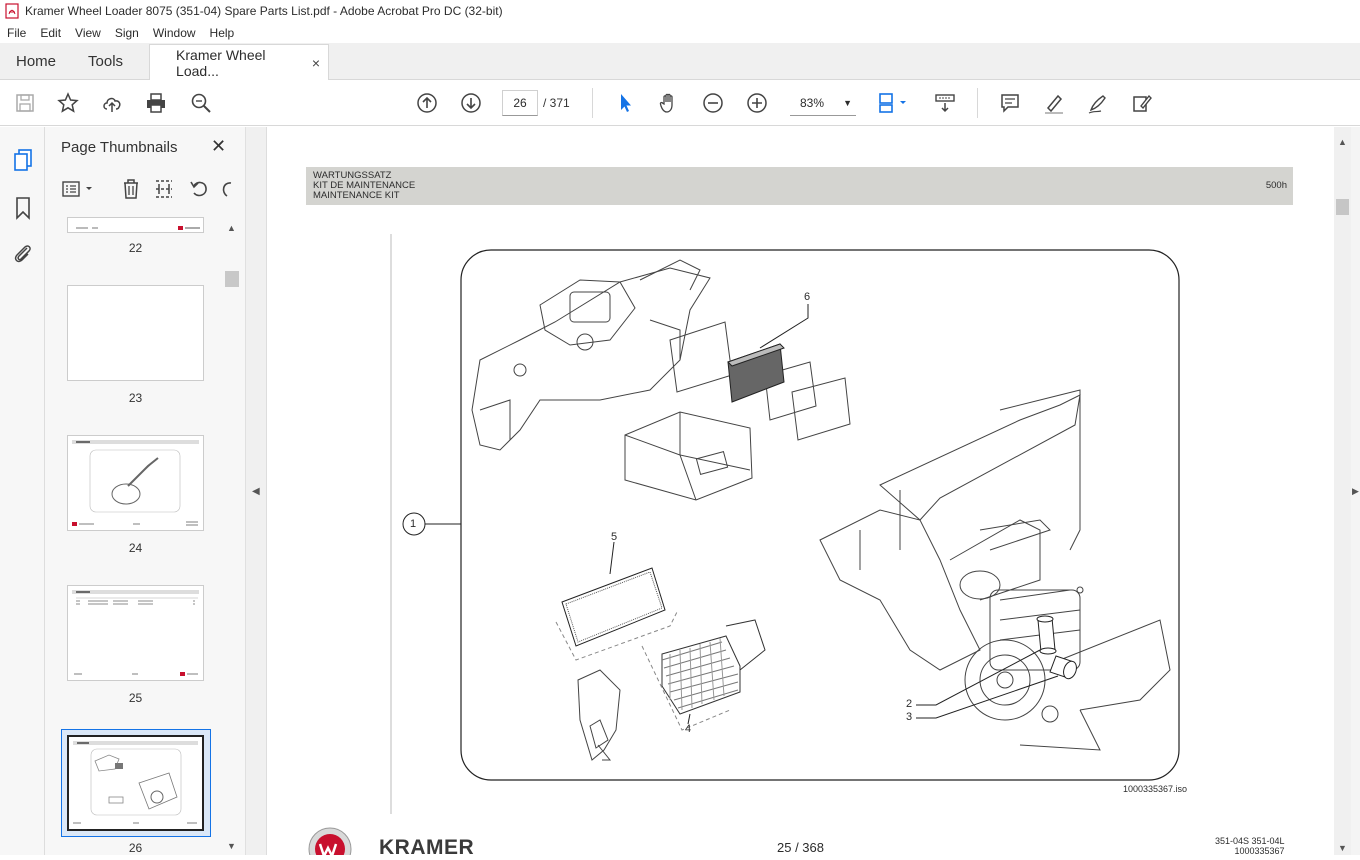  What do you see at coordinates (909, 704) in the screenshot?
I see `callout-2: 2` at bounding box center [909, 704].